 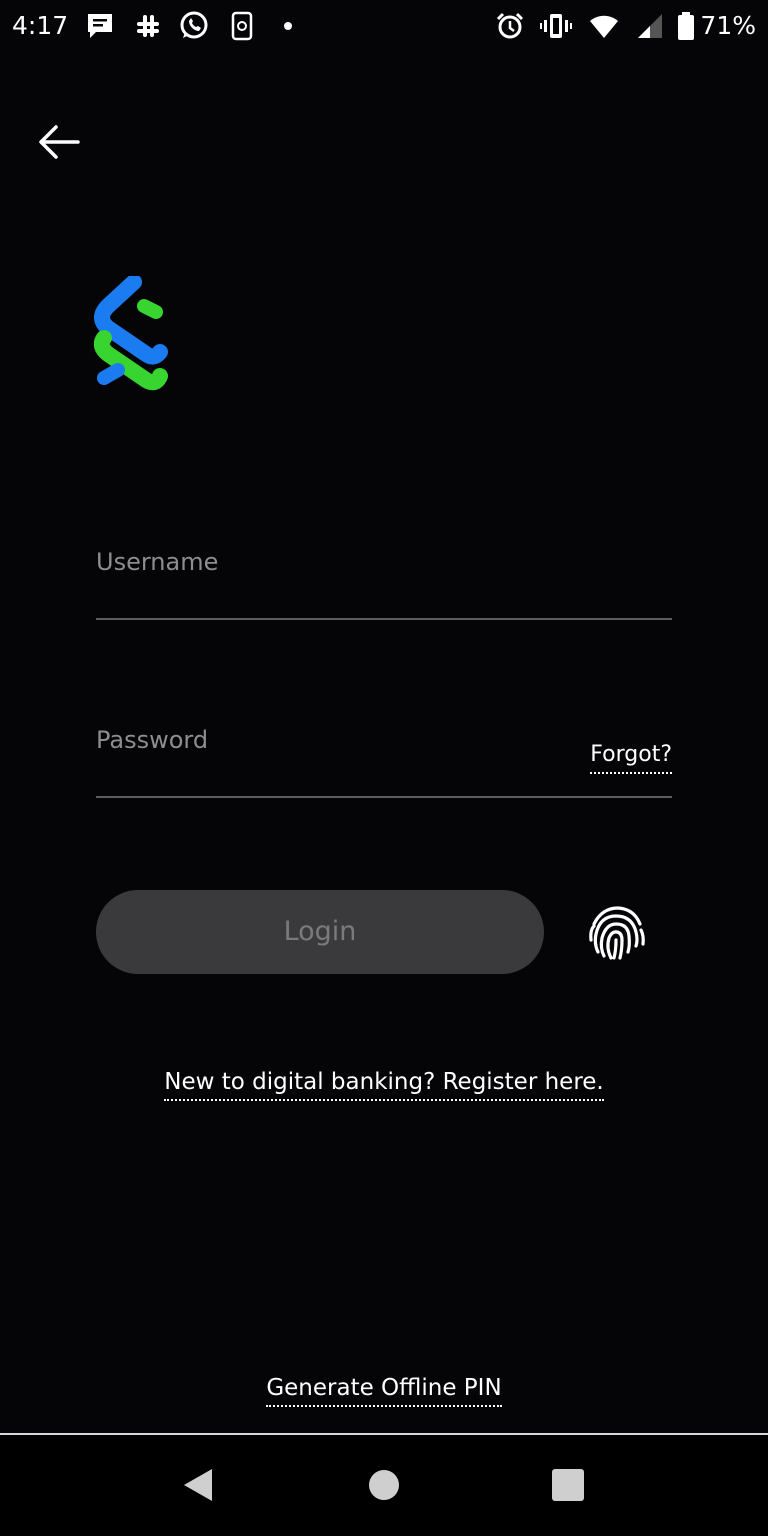 What do you see at coordinates (331, 740) in the screenshot?
I see `password-input` at bounding box center [331, 740].